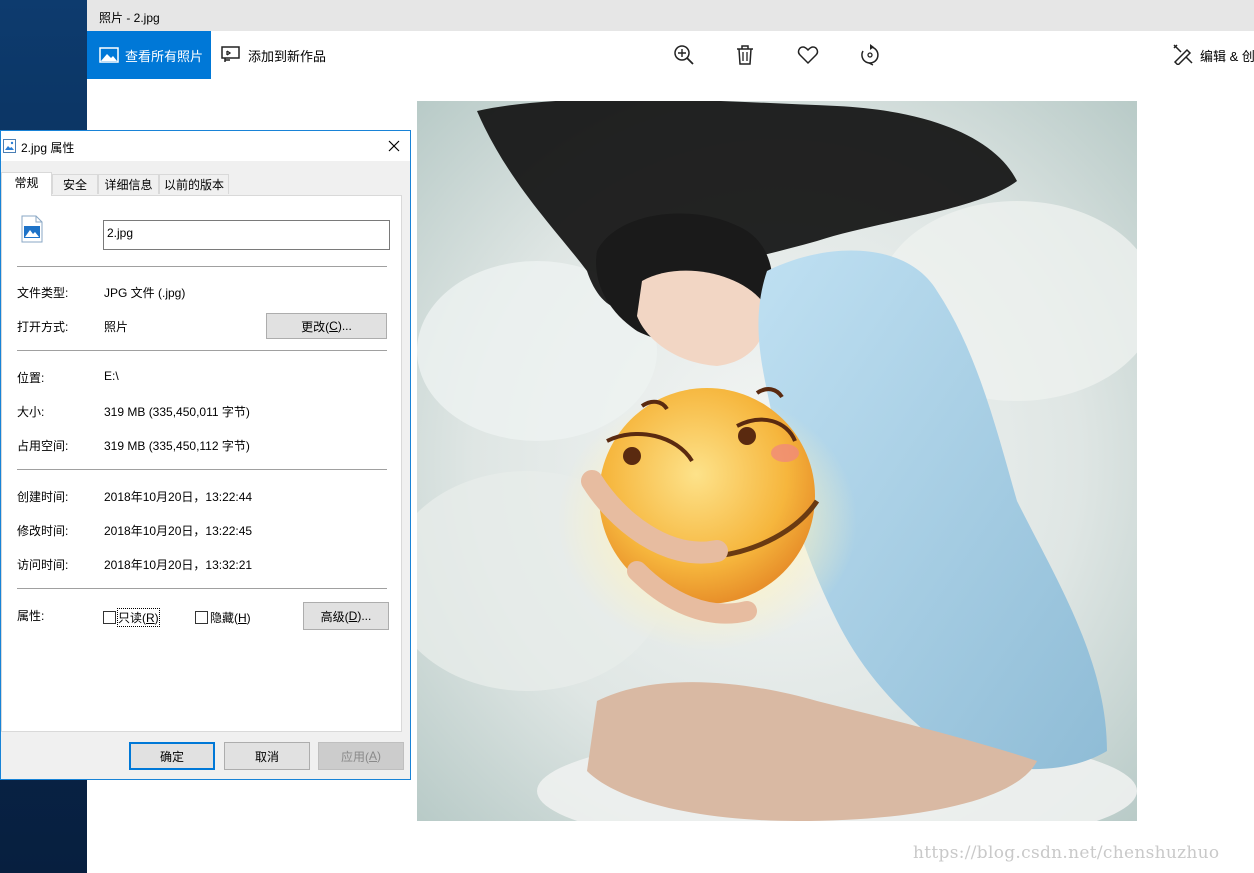 The height and width of the screenshot is (873, 1254). I want to click on location-value: E:\, so click(111, 376).